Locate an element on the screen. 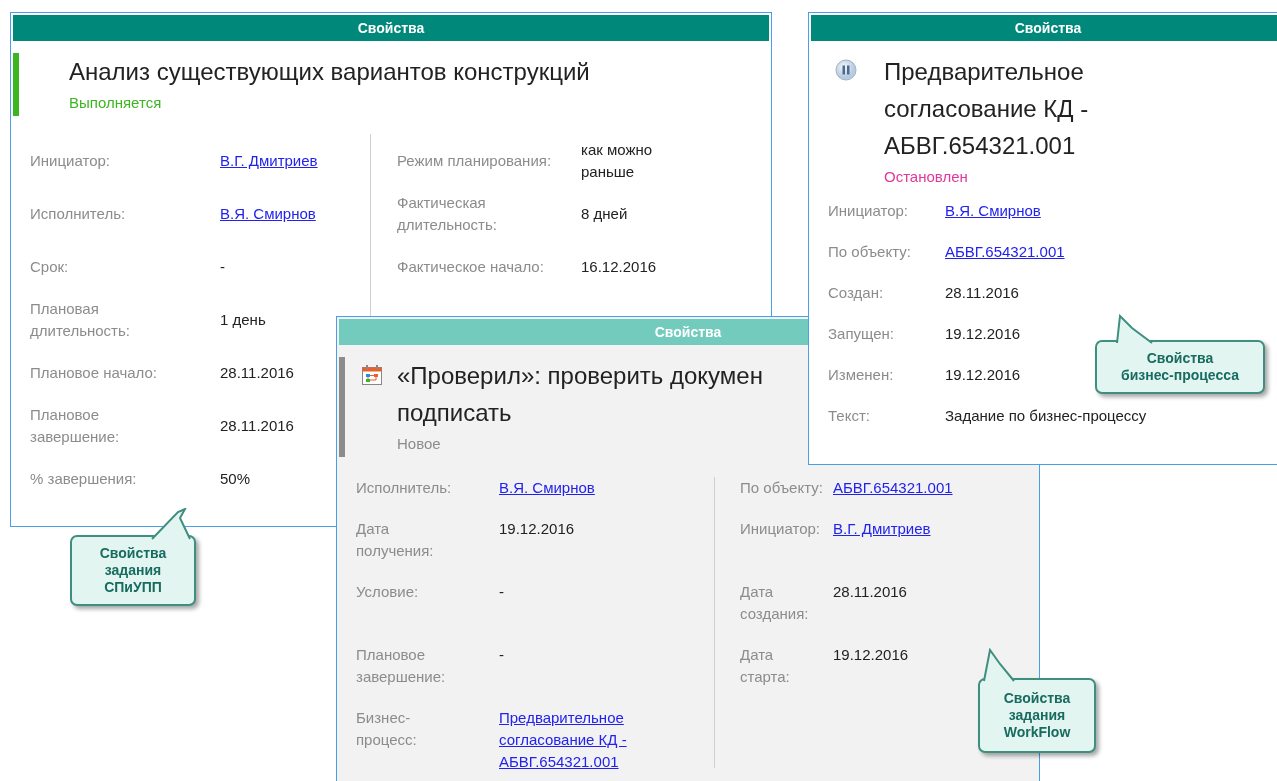  field-label: Срок: is located at coordinates (50, 266).